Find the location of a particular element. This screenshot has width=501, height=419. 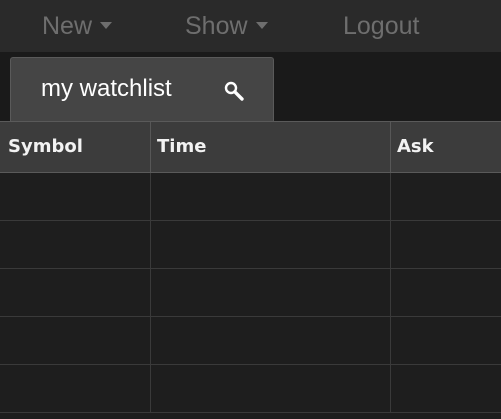

column-header-symbol: Symbol is located at coordinates (75, 147).